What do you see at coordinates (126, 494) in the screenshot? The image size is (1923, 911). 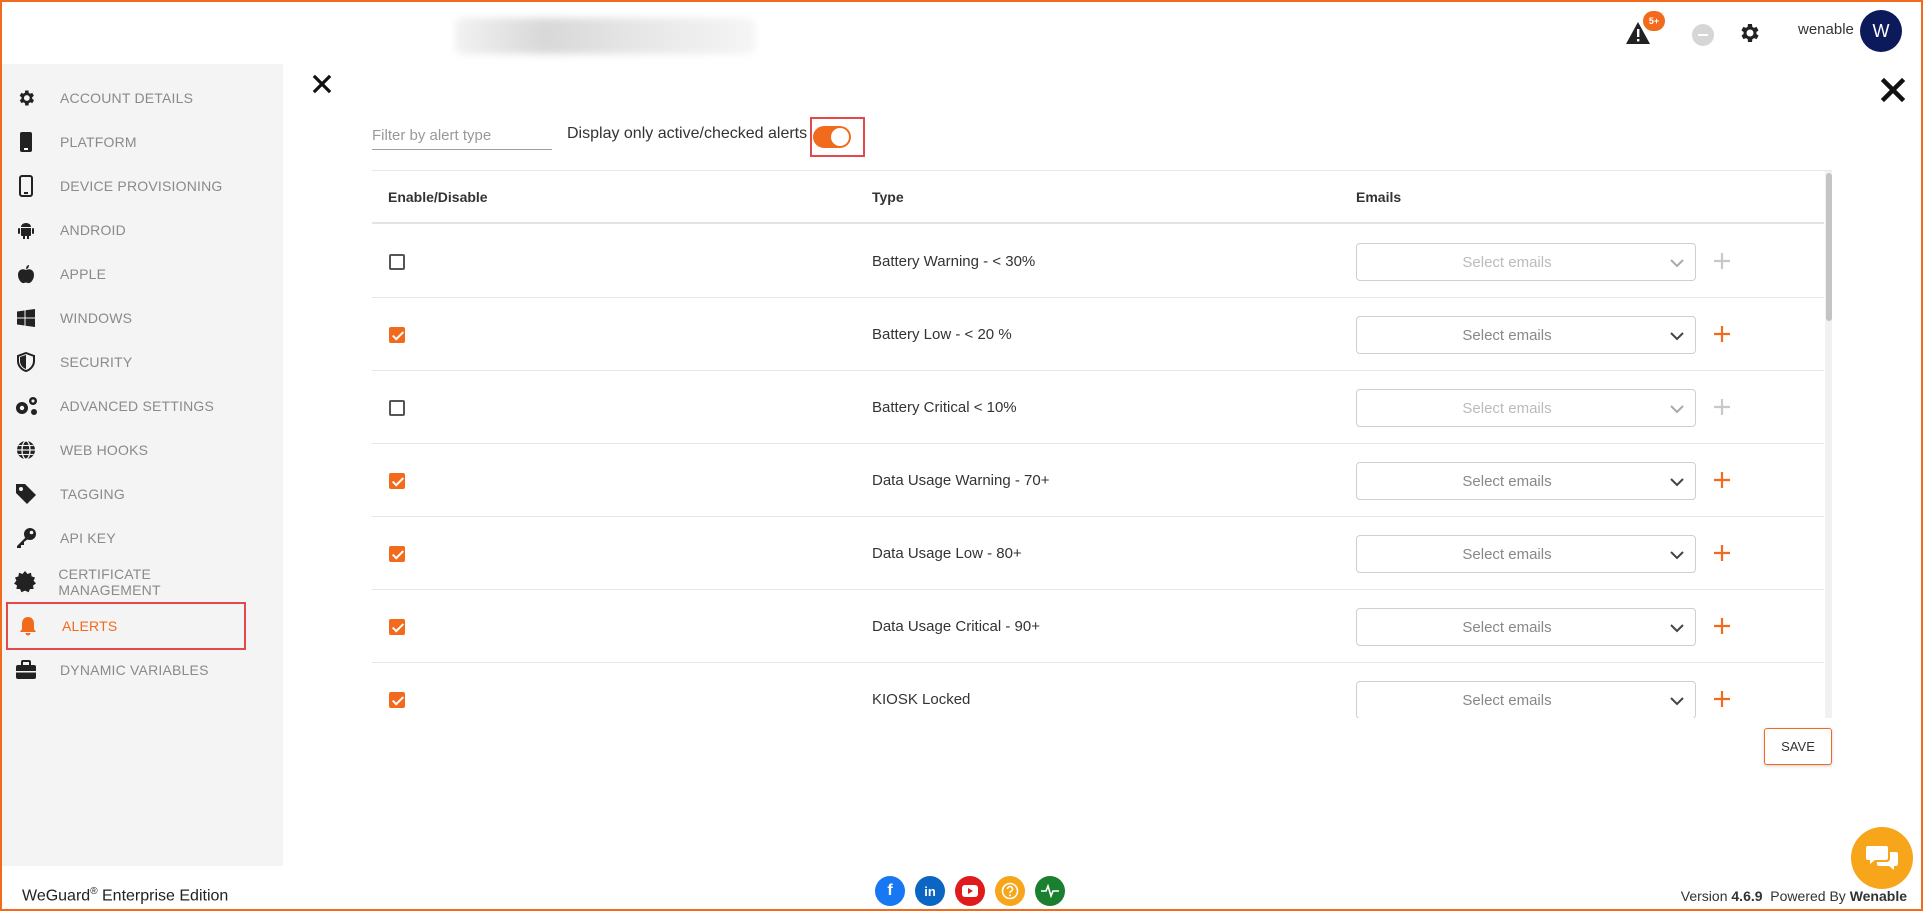 I see `sidebar-item-tagging: TAGGING` at bounding box center [126, 494].